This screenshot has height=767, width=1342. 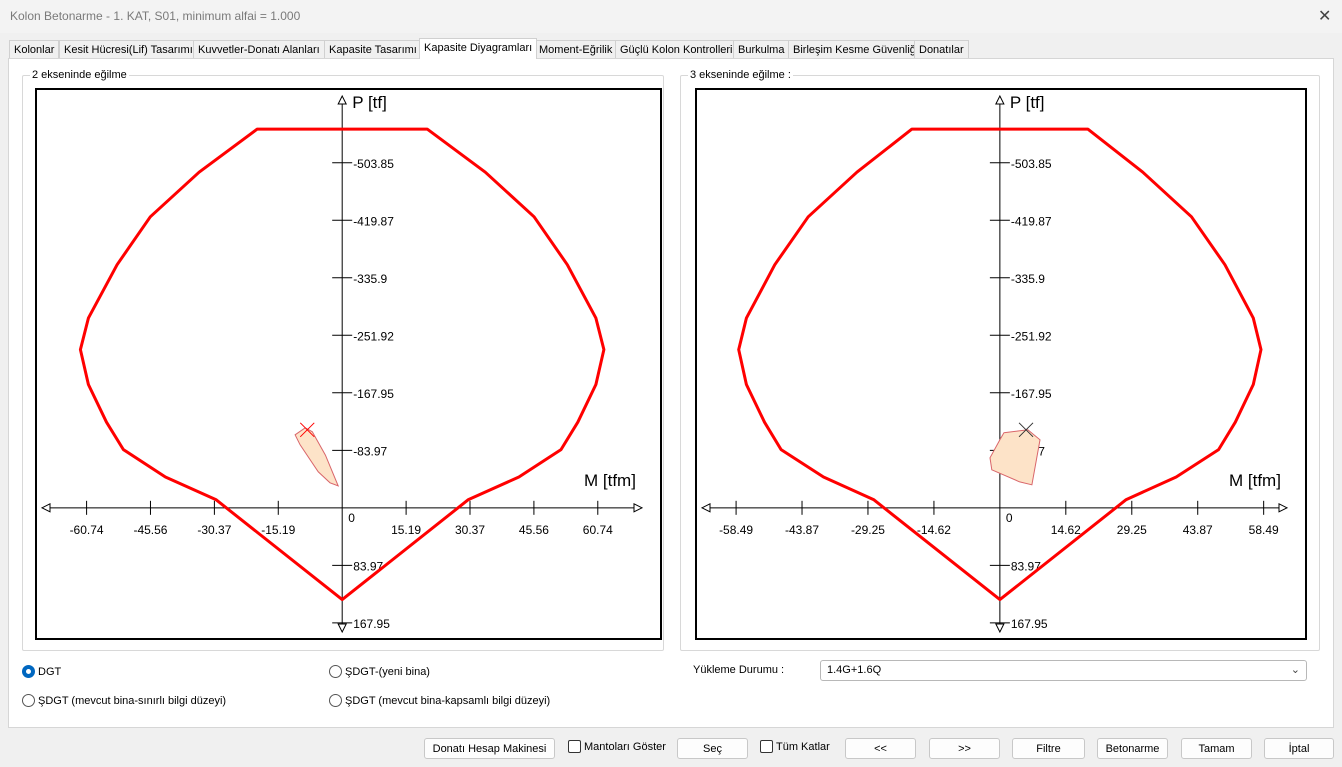 I want to click on radio-label: DGT, so click(x=50, y=671).